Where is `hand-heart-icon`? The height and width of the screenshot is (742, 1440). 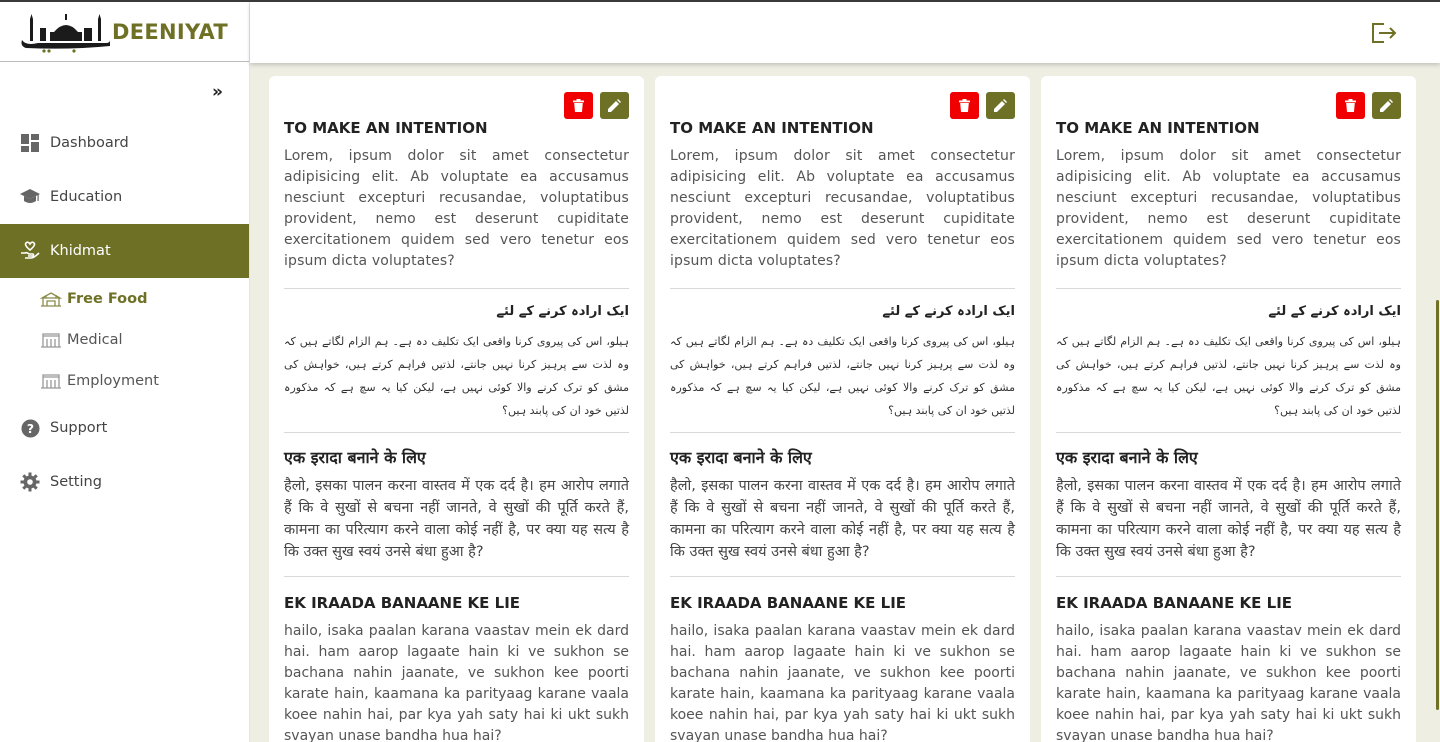 hand-heart-icon is located at coordinates (30, 251).